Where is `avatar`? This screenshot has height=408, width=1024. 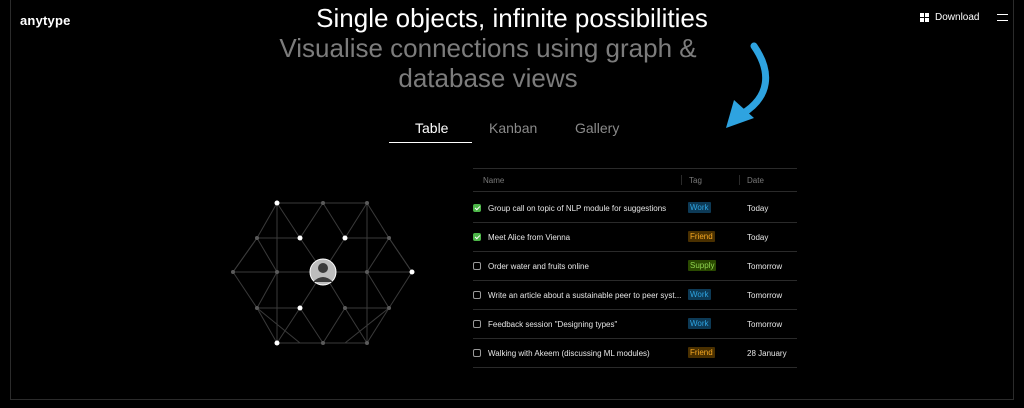 avatar is located at coordinates (323, 272).